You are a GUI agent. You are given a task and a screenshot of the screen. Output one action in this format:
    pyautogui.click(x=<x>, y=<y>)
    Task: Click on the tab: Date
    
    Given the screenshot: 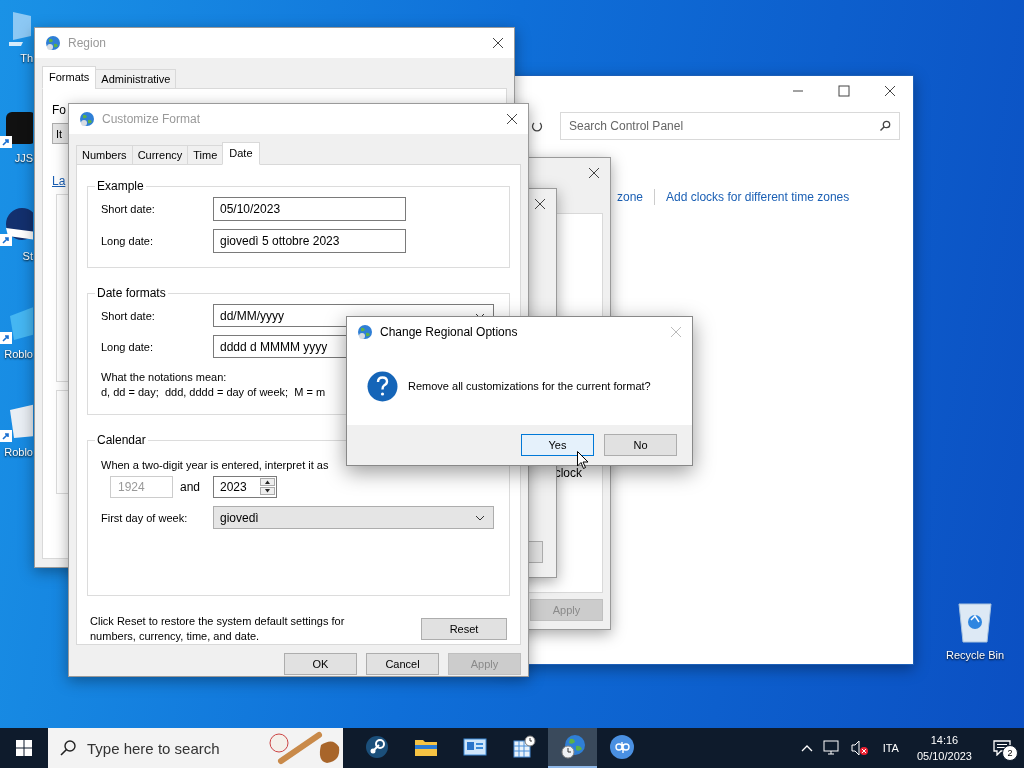 What is the action you would take?
    pyautogui.click(x=241, y=153)
    